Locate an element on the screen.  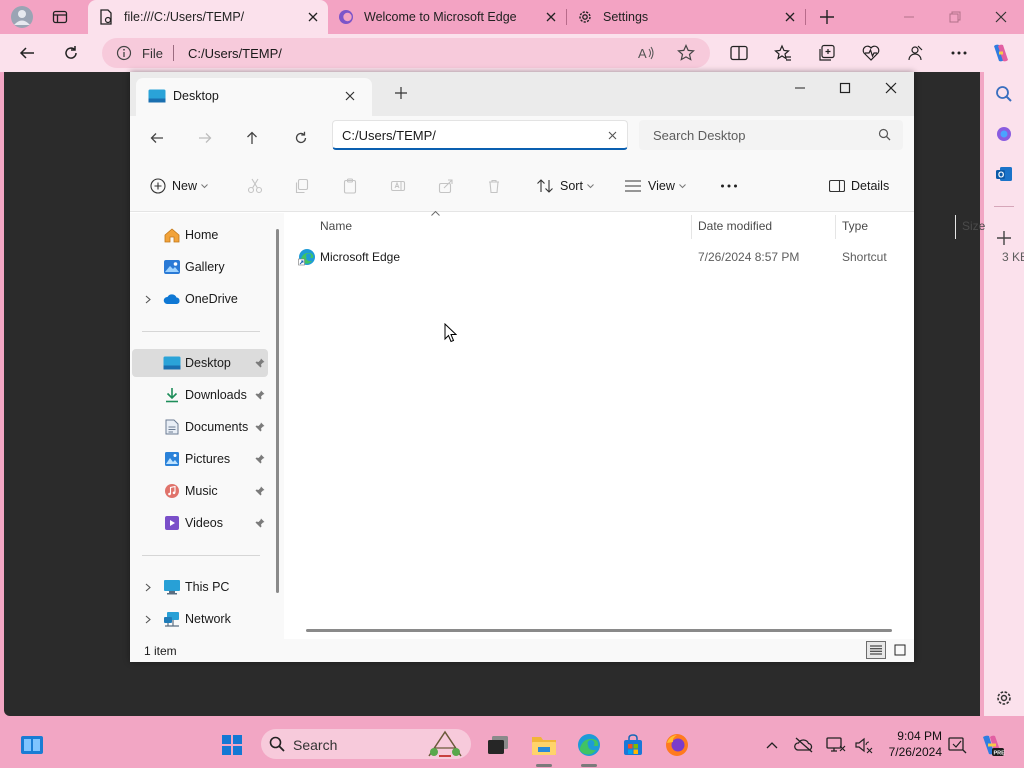
sort-button: Sort is located at coordinates (565, 186).